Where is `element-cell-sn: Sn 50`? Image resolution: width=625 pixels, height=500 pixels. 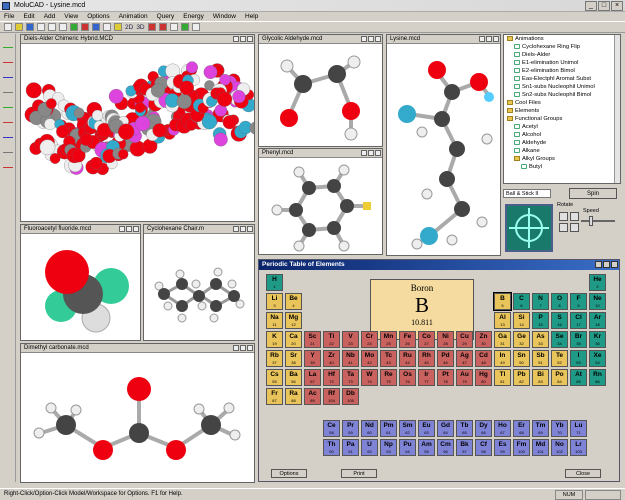
element-cell-sn: Sn 50 is located at coordinates (521, 358).